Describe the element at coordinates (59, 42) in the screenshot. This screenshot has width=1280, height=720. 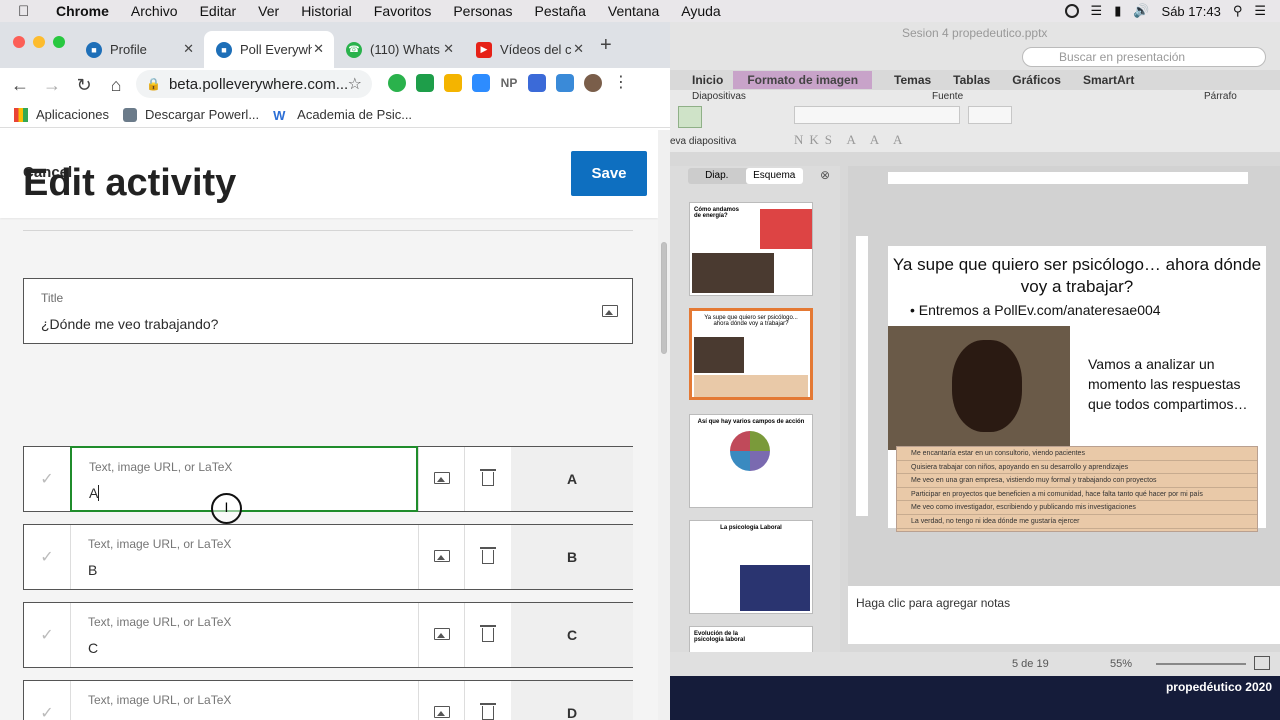
I see `zoom-window-button` at that location.